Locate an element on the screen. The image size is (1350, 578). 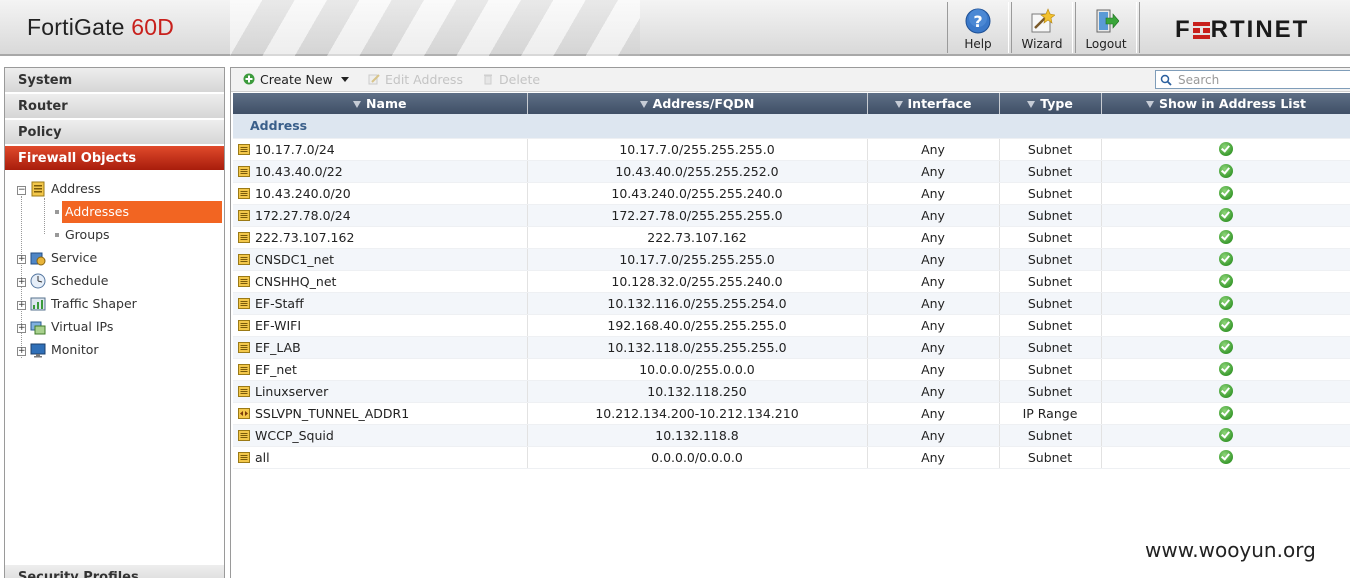
column-header-name: Name is located at coordinates (380, 103).